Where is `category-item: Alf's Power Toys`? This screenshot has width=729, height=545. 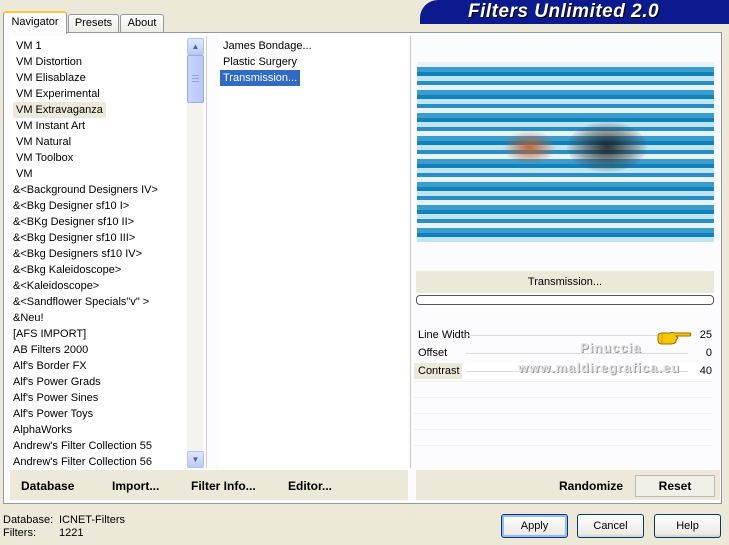 category-item: Alf's Power Toys is located at coordinates (53, 414).